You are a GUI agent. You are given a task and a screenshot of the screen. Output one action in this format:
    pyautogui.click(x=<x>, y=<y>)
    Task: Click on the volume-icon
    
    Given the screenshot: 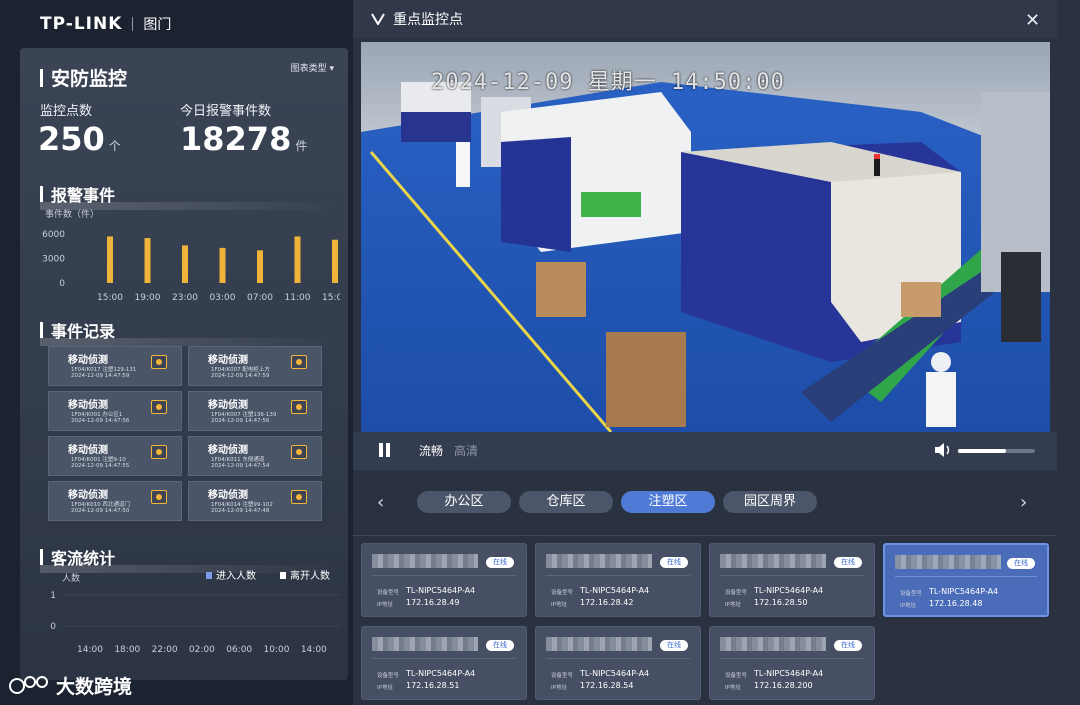 What is the action you would take?
    pyautogui.click(x=943, y=450)
    